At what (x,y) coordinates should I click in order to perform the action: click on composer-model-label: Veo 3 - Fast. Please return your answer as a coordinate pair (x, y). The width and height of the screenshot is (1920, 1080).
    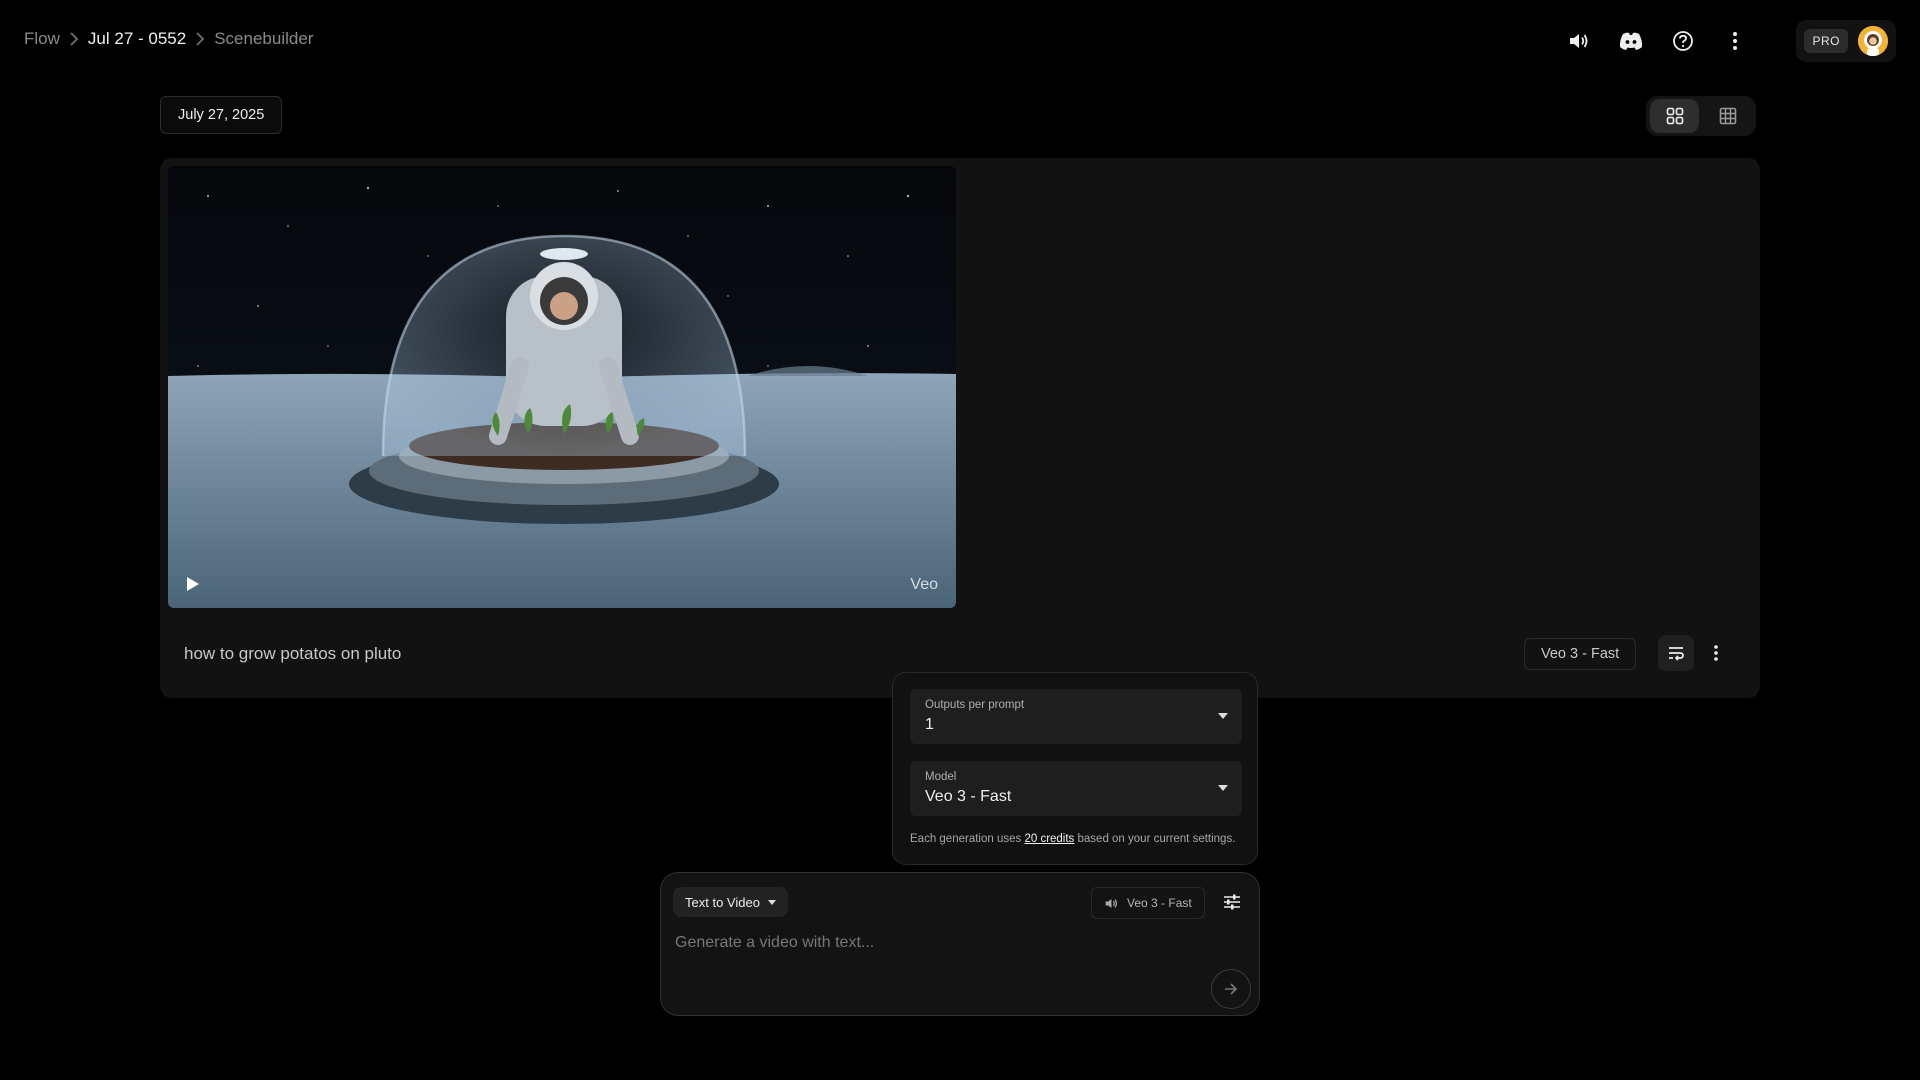
    Looking at the image, I should click on (1159, 903).